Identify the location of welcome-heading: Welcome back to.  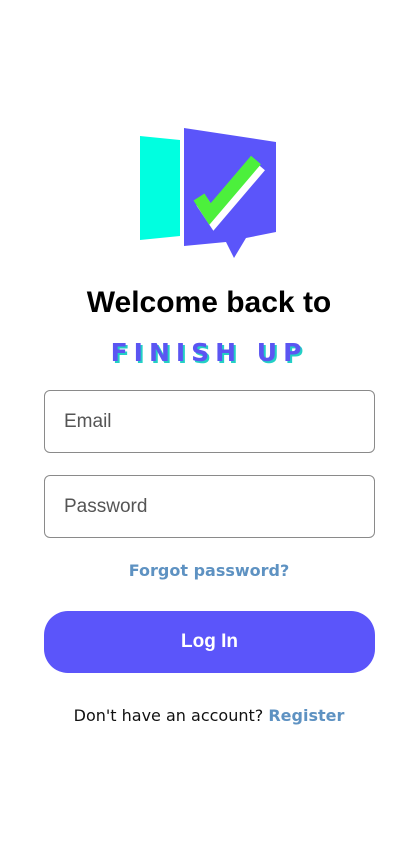
(209, 302).